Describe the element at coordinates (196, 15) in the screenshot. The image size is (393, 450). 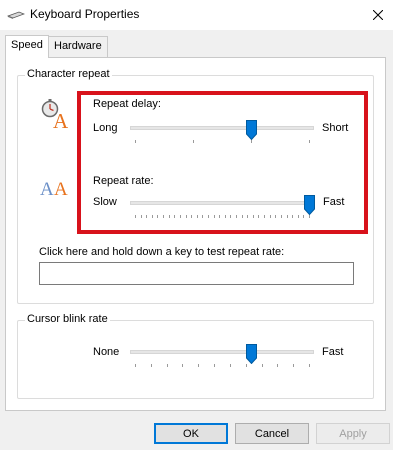
I see `title-bar: Keyboard Properties` at that location.